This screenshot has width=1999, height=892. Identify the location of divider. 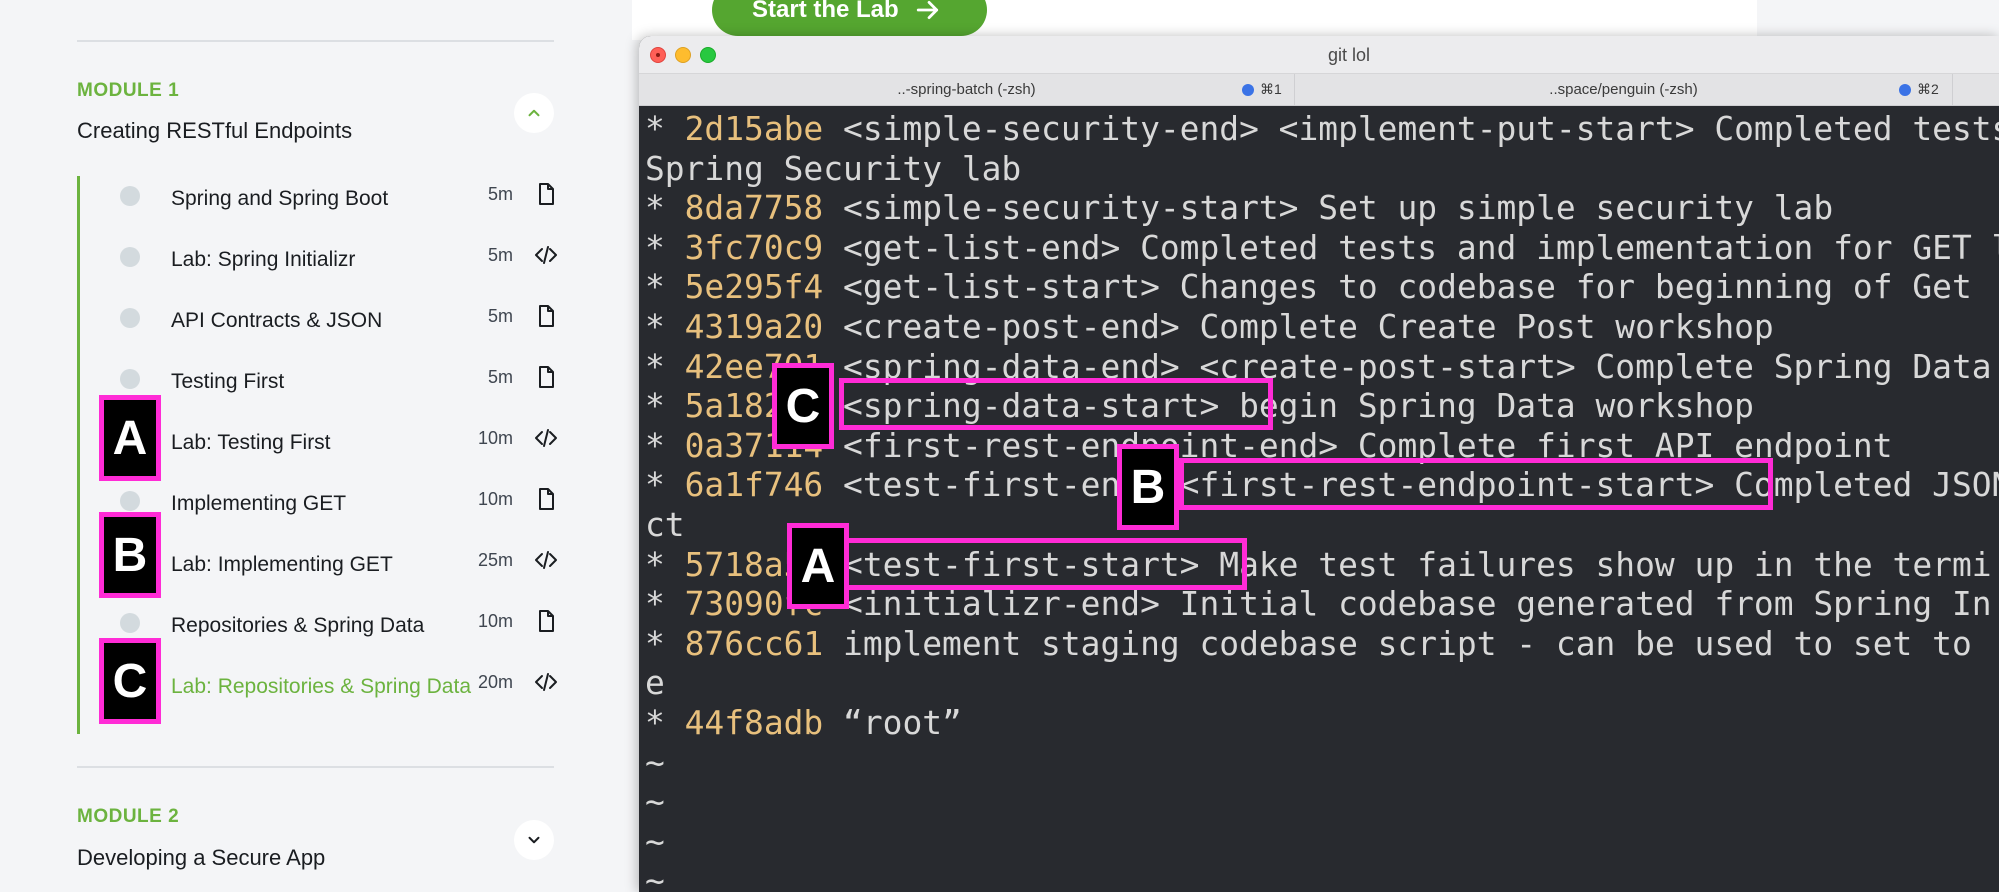
(315, 767).